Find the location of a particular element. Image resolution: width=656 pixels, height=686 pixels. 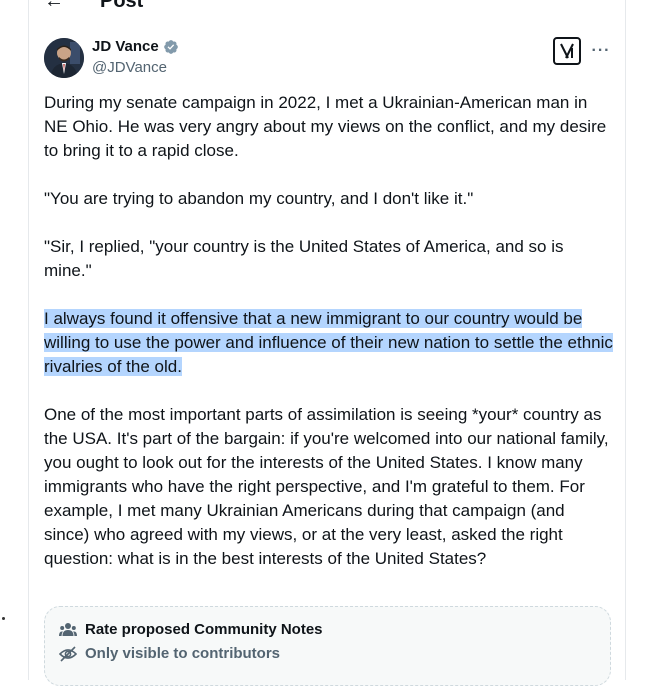

community-notes-subtitle: Only visible to contributors is located at coordinates (183, 653).